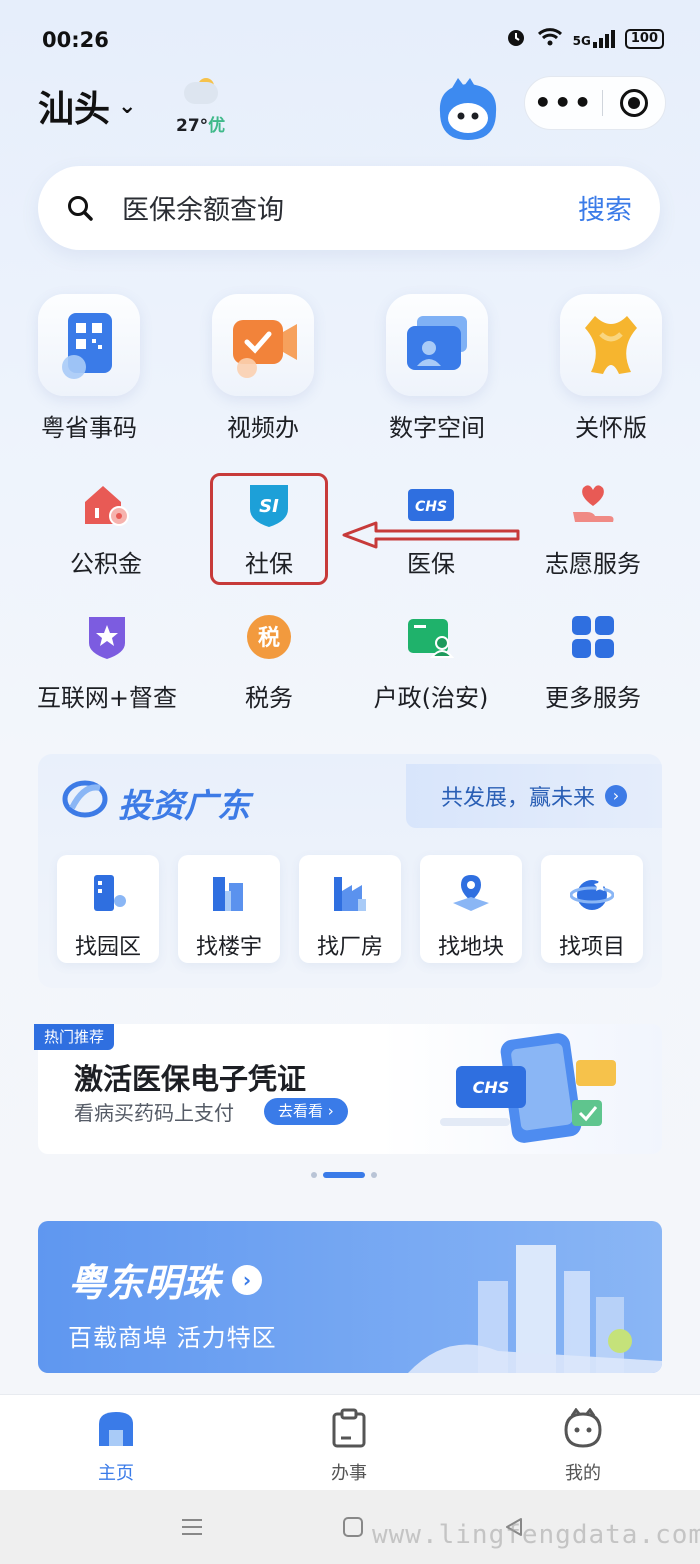  I want to click on air-quality: 优, so click(217, 126).